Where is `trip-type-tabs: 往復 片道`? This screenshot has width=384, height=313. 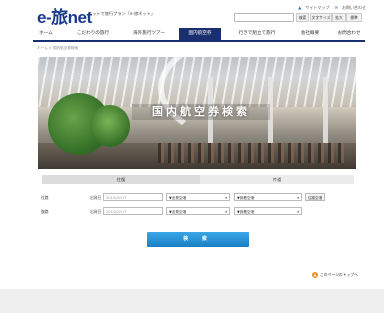
trip-type-tabs: 往復 片道 is located at coordinates (198, 179).